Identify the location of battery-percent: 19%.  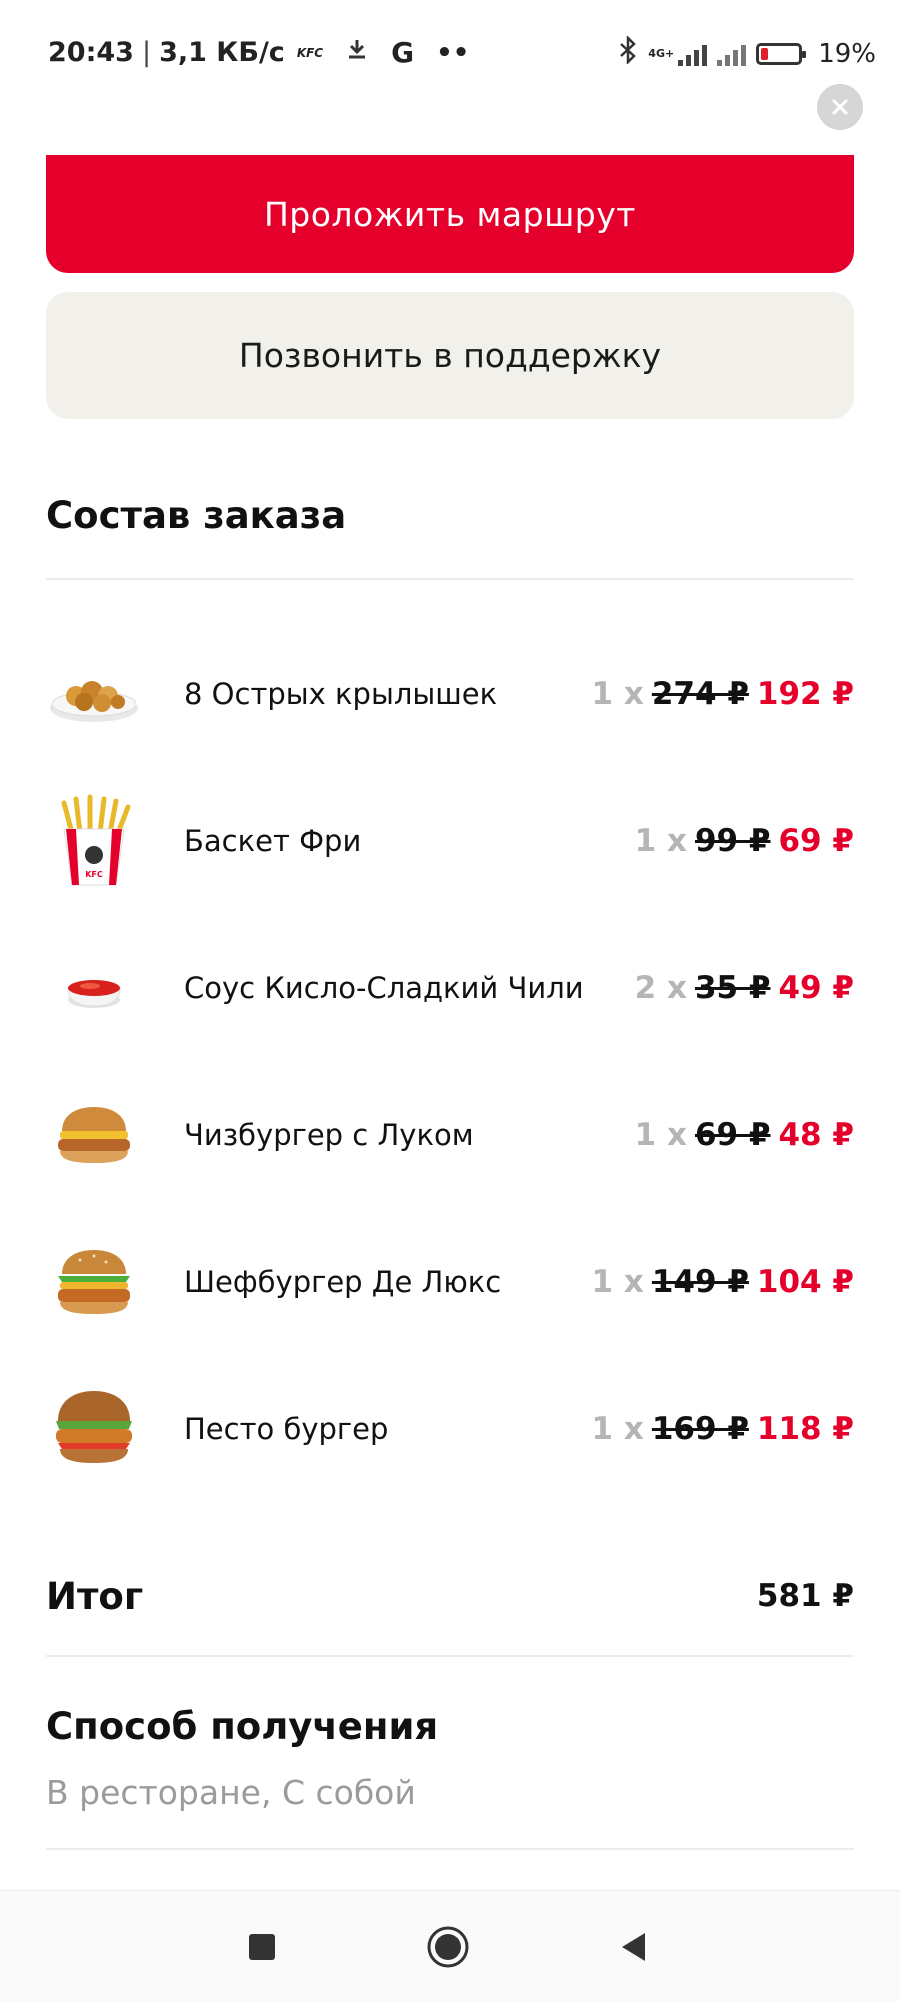
(847, 53).